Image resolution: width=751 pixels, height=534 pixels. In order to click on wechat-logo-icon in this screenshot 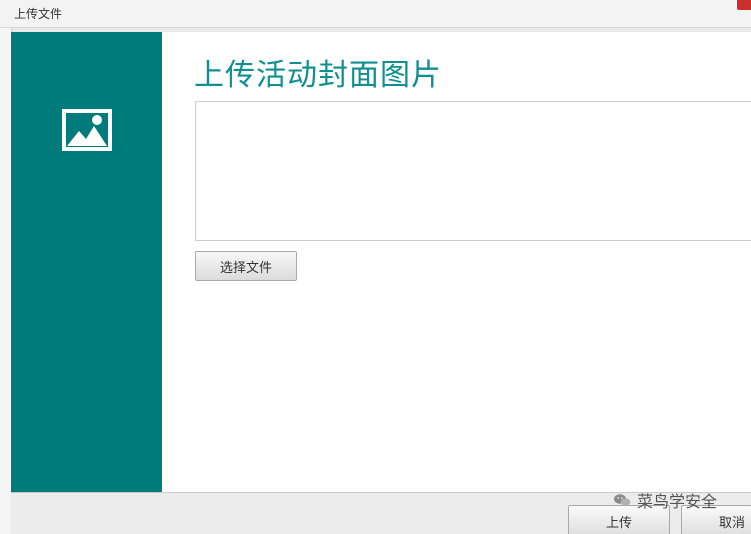, I will do `click(622, 500)`.